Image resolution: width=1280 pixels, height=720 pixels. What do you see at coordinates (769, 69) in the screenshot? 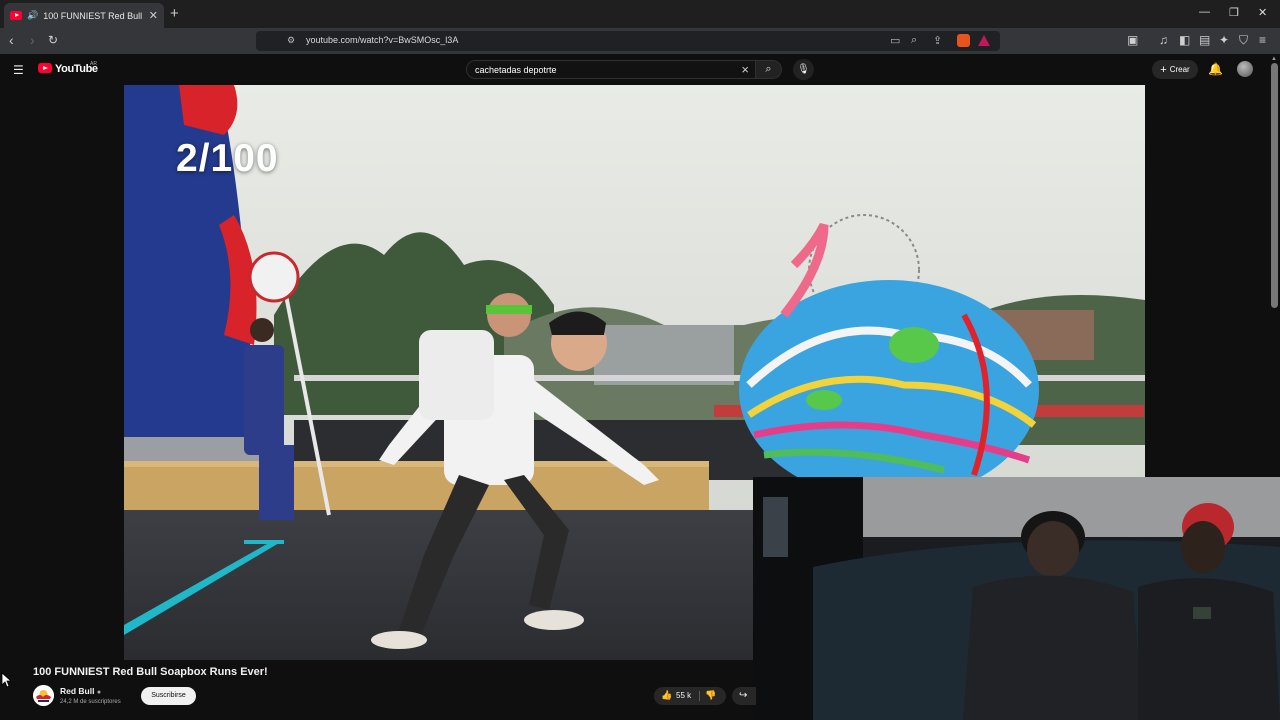
I see `search-button: ⌕` at bounding box center [769, 69].